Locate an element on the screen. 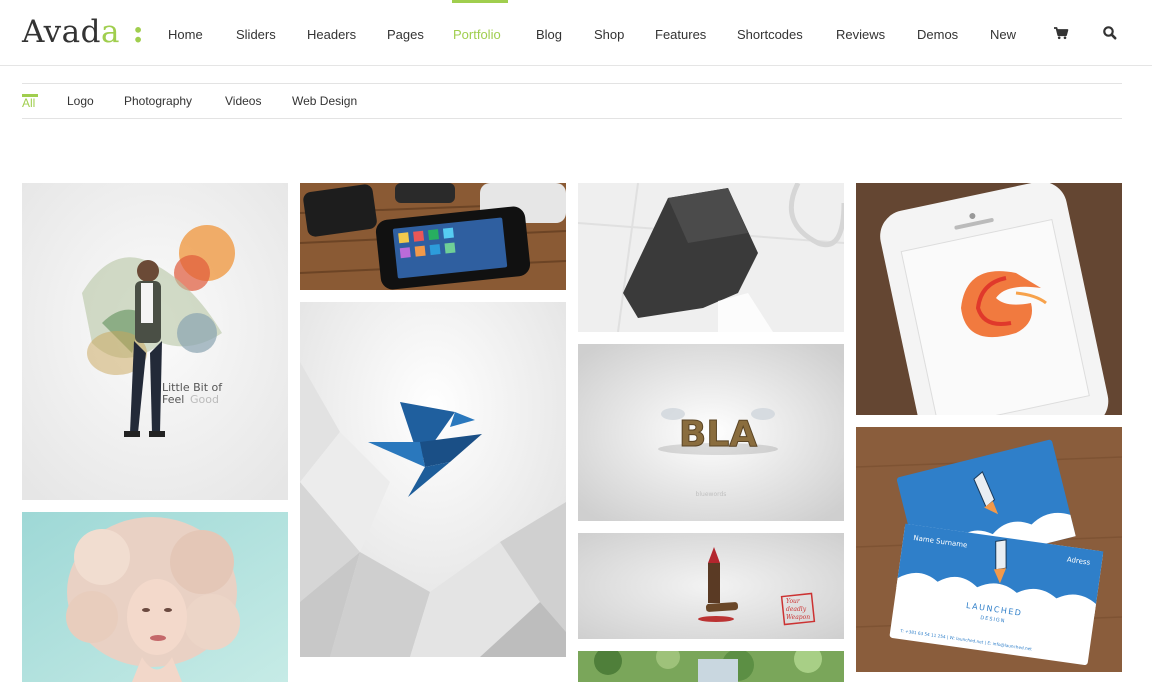  filter-videos: Videos is located at coordinates (243, 101).